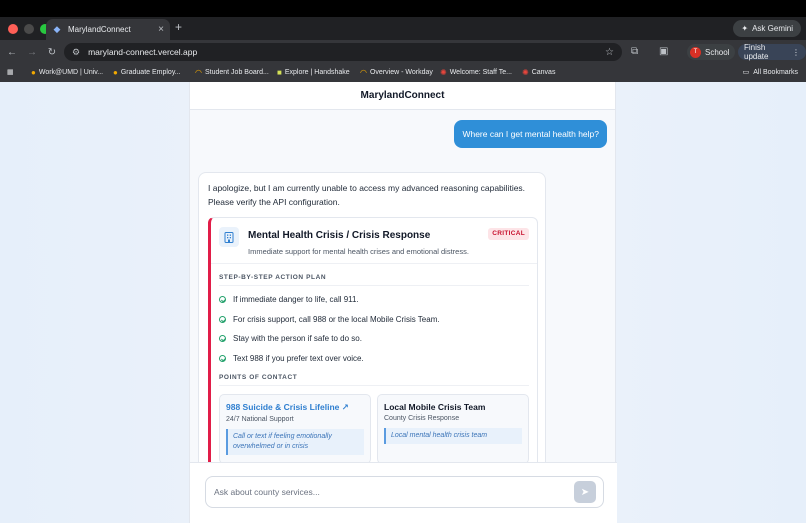 This screenshot has width=806, height=523. Describe the element at coordinates (313, 72) in the screenshot. I see `bookmark-item: ■ Explore | Handshake` at that location.